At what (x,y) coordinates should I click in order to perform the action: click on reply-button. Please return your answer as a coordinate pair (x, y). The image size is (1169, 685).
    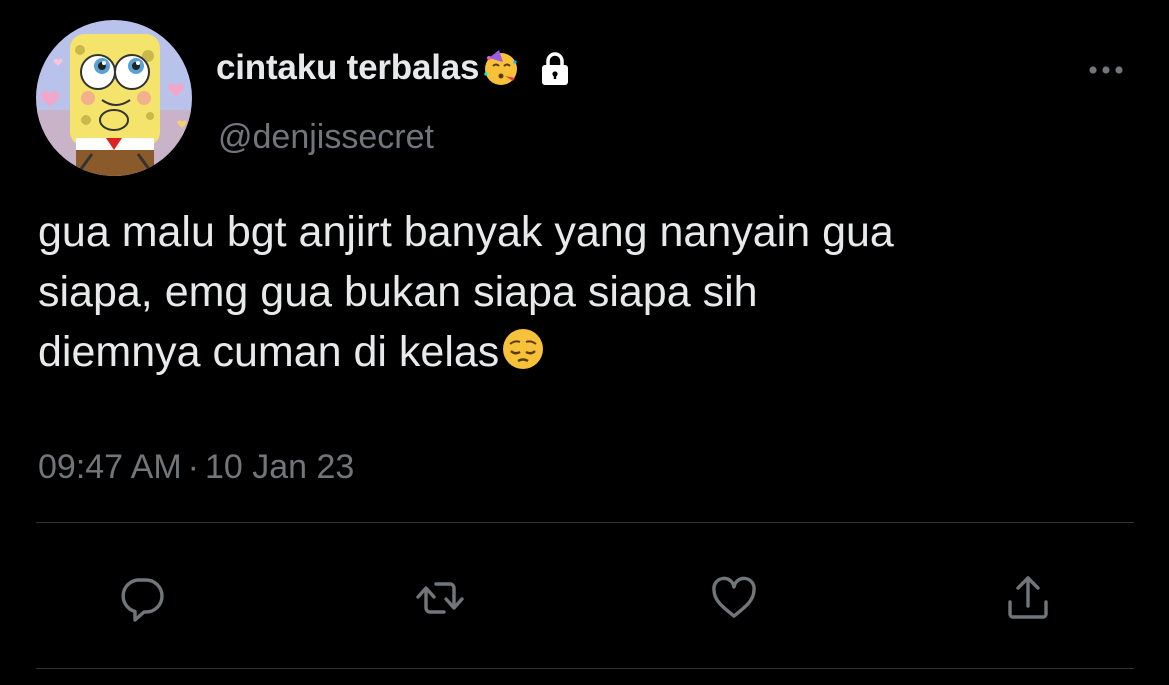
    Looking at the image, I should click on (142, 598).